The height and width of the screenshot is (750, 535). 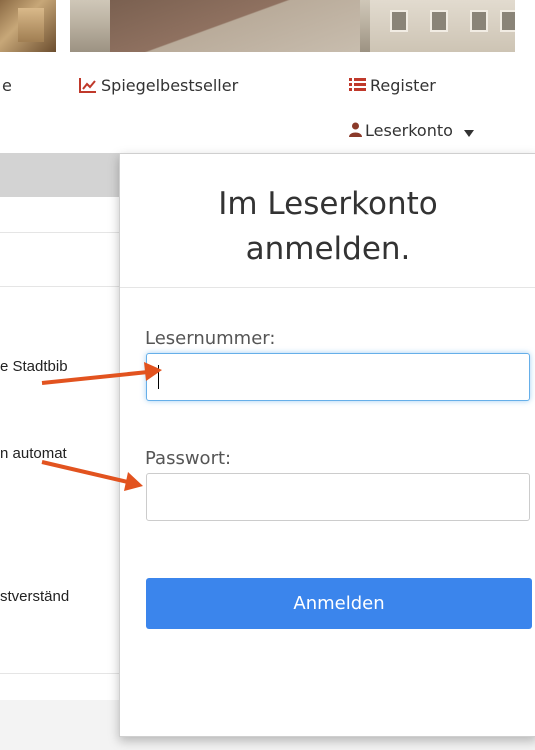 I want to click on nav-item-register-label: Register, so click(x=403, y=85).